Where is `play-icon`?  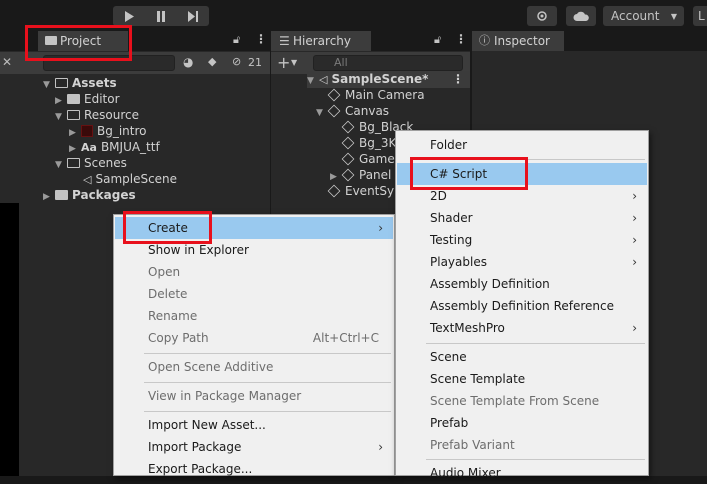 play-icon is located at coordinates (129, 16).